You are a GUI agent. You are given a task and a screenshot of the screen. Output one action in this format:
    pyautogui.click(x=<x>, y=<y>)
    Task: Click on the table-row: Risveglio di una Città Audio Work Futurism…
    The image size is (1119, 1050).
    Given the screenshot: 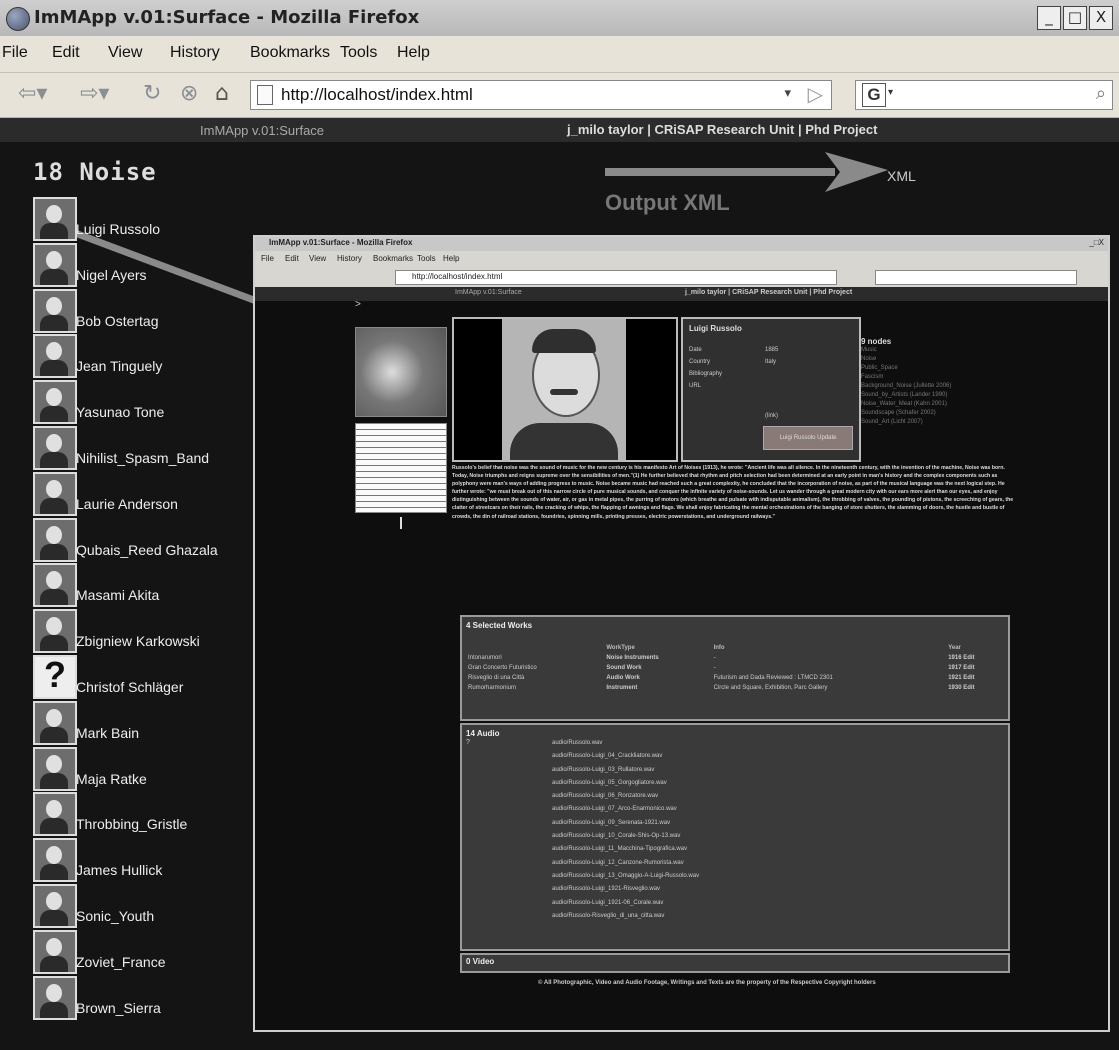 What is the action you would take?
    pyautogui.click(x=735, y=678)
    